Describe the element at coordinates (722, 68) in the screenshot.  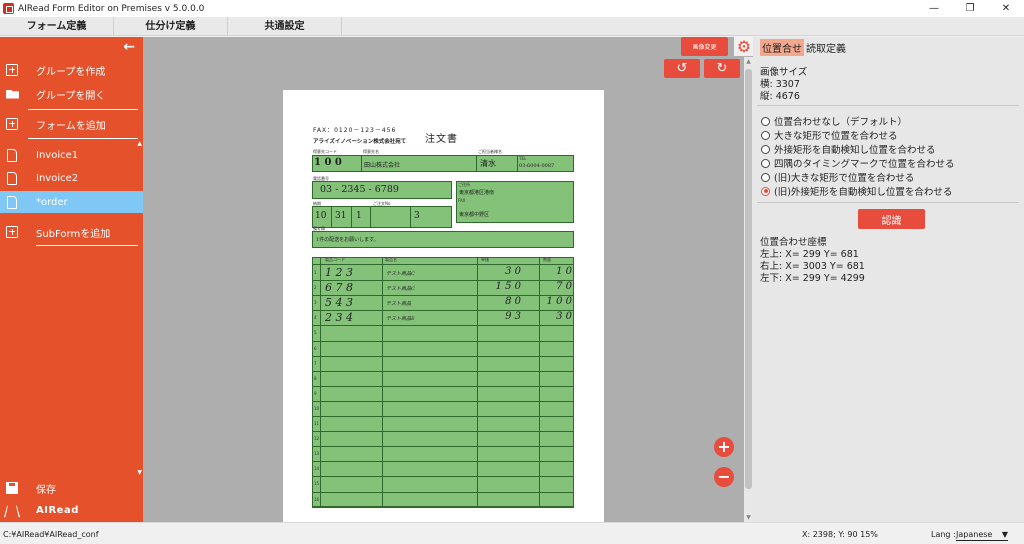
I see `rotate-right-button: ↻` at that location.